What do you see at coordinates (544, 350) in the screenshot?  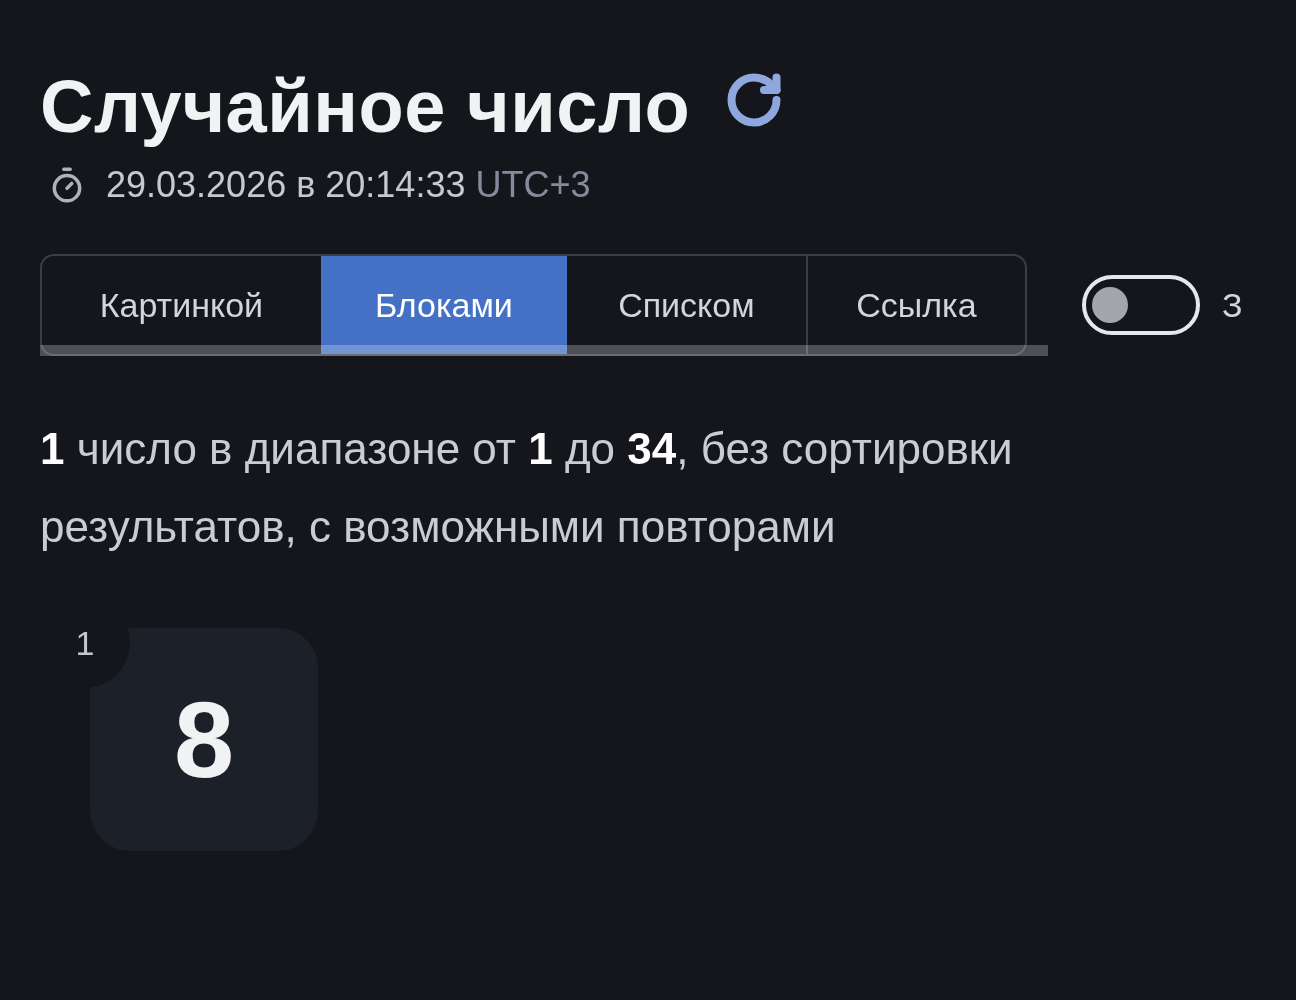 I see `horizontal-scrollbar` at bounding box center [544, 350].